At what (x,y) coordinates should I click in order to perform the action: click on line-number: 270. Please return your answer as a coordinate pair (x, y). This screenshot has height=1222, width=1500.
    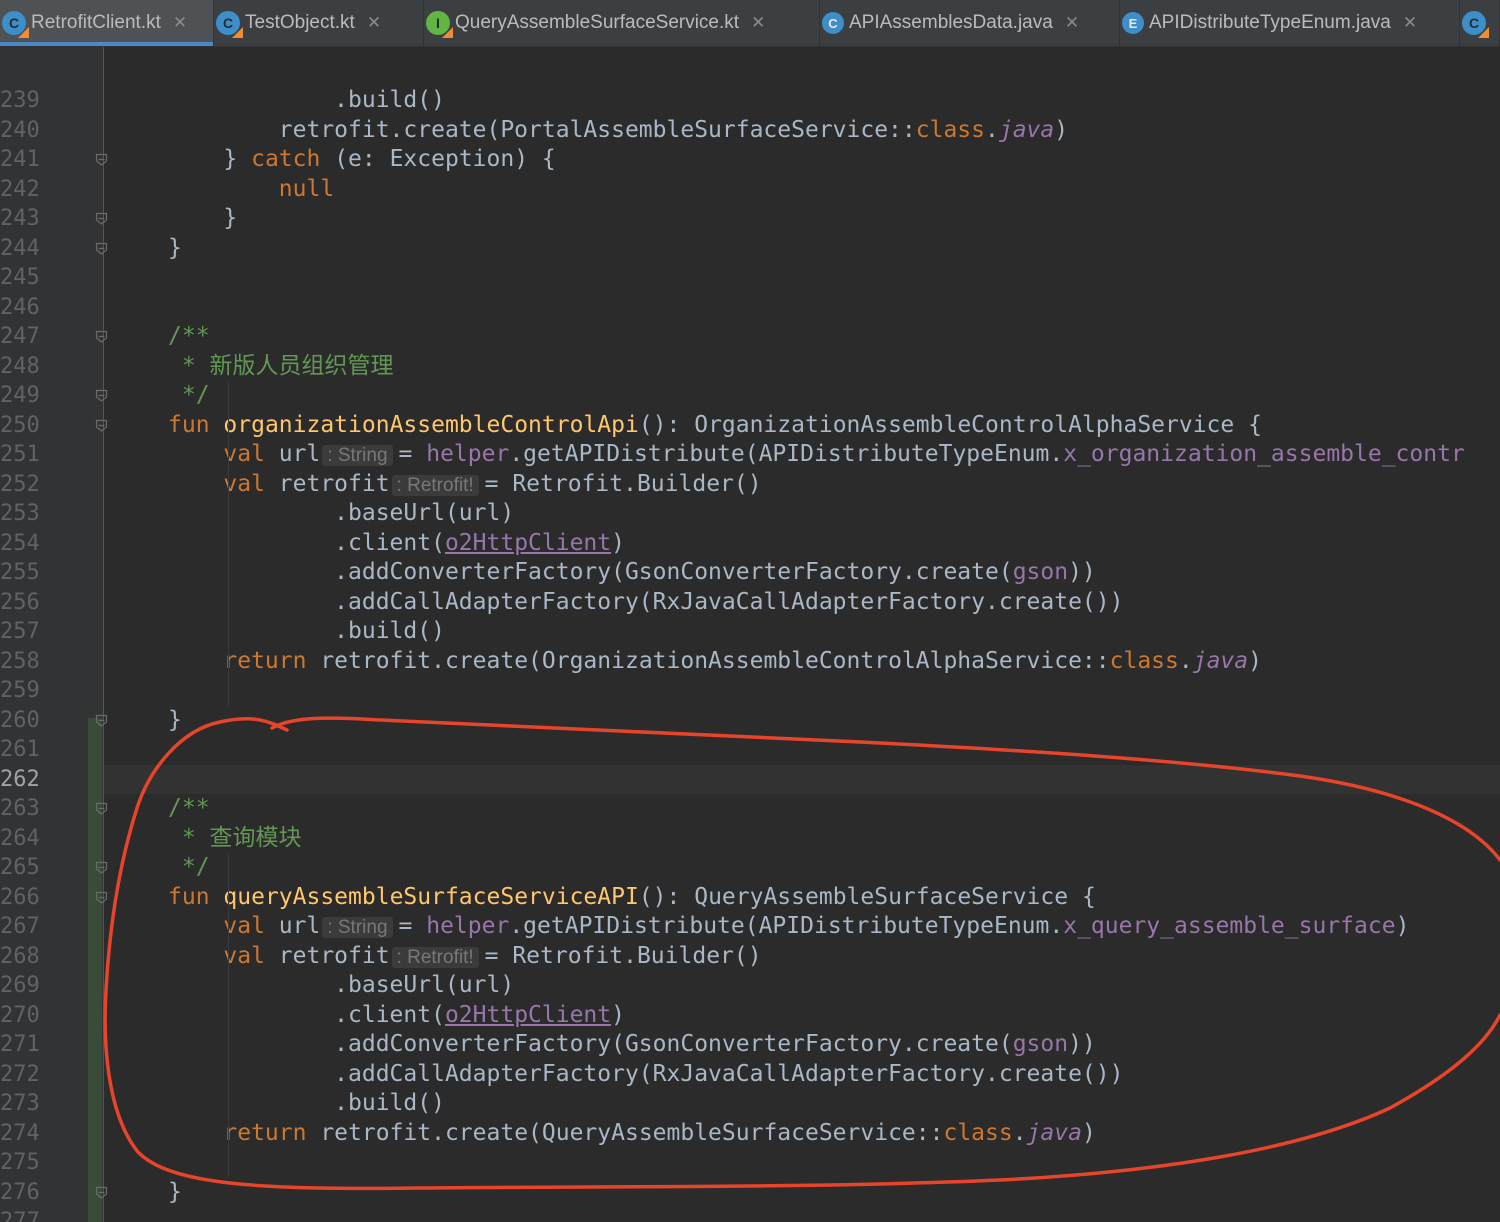
    Looking at the image, I should click on (20, 1015).